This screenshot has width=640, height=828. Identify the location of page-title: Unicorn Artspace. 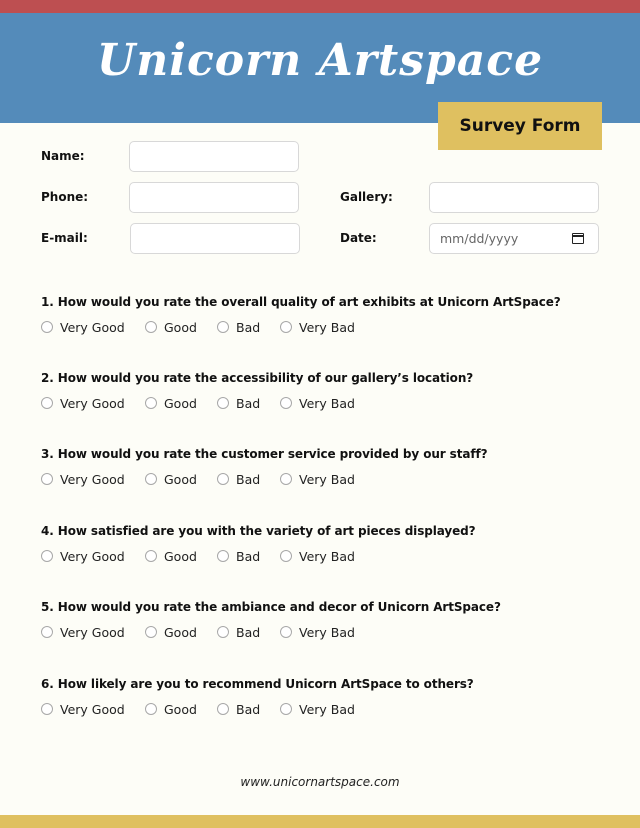
(320, 60).